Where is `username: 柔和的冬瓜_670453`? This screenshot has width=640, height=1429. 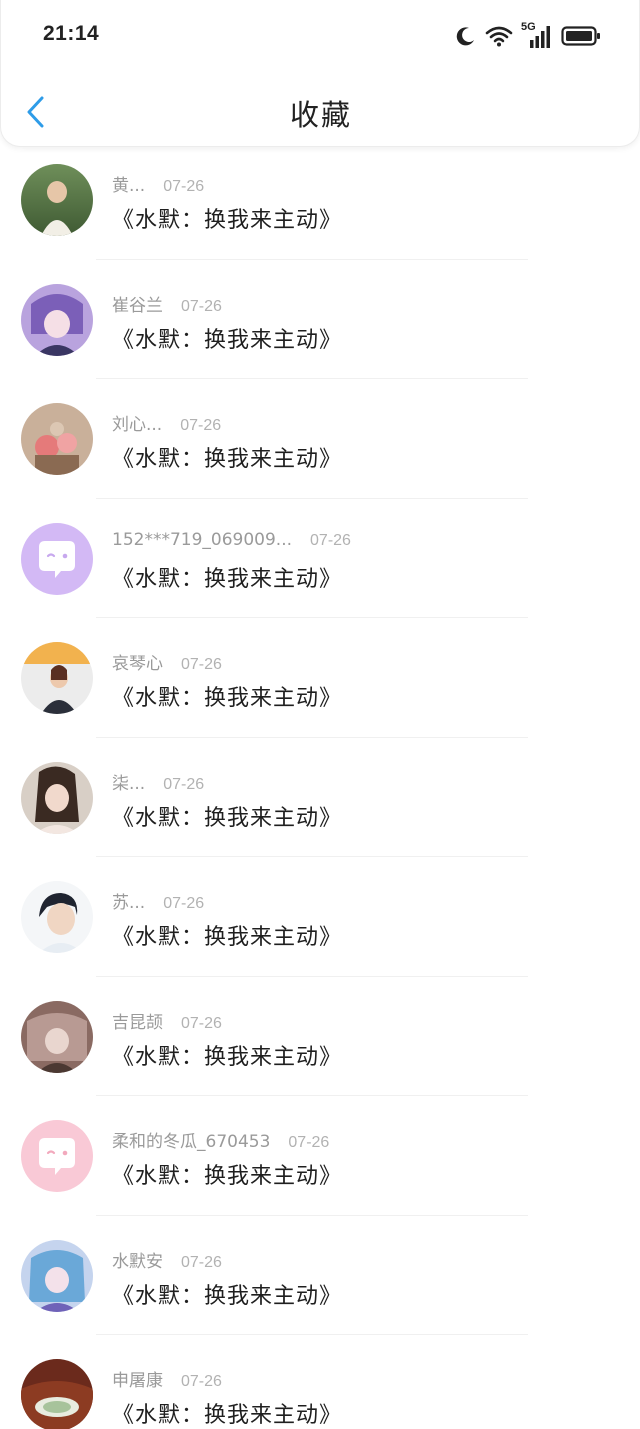 username: 柔和的冬瓜_670453 is located at coordinates (191, 1142).